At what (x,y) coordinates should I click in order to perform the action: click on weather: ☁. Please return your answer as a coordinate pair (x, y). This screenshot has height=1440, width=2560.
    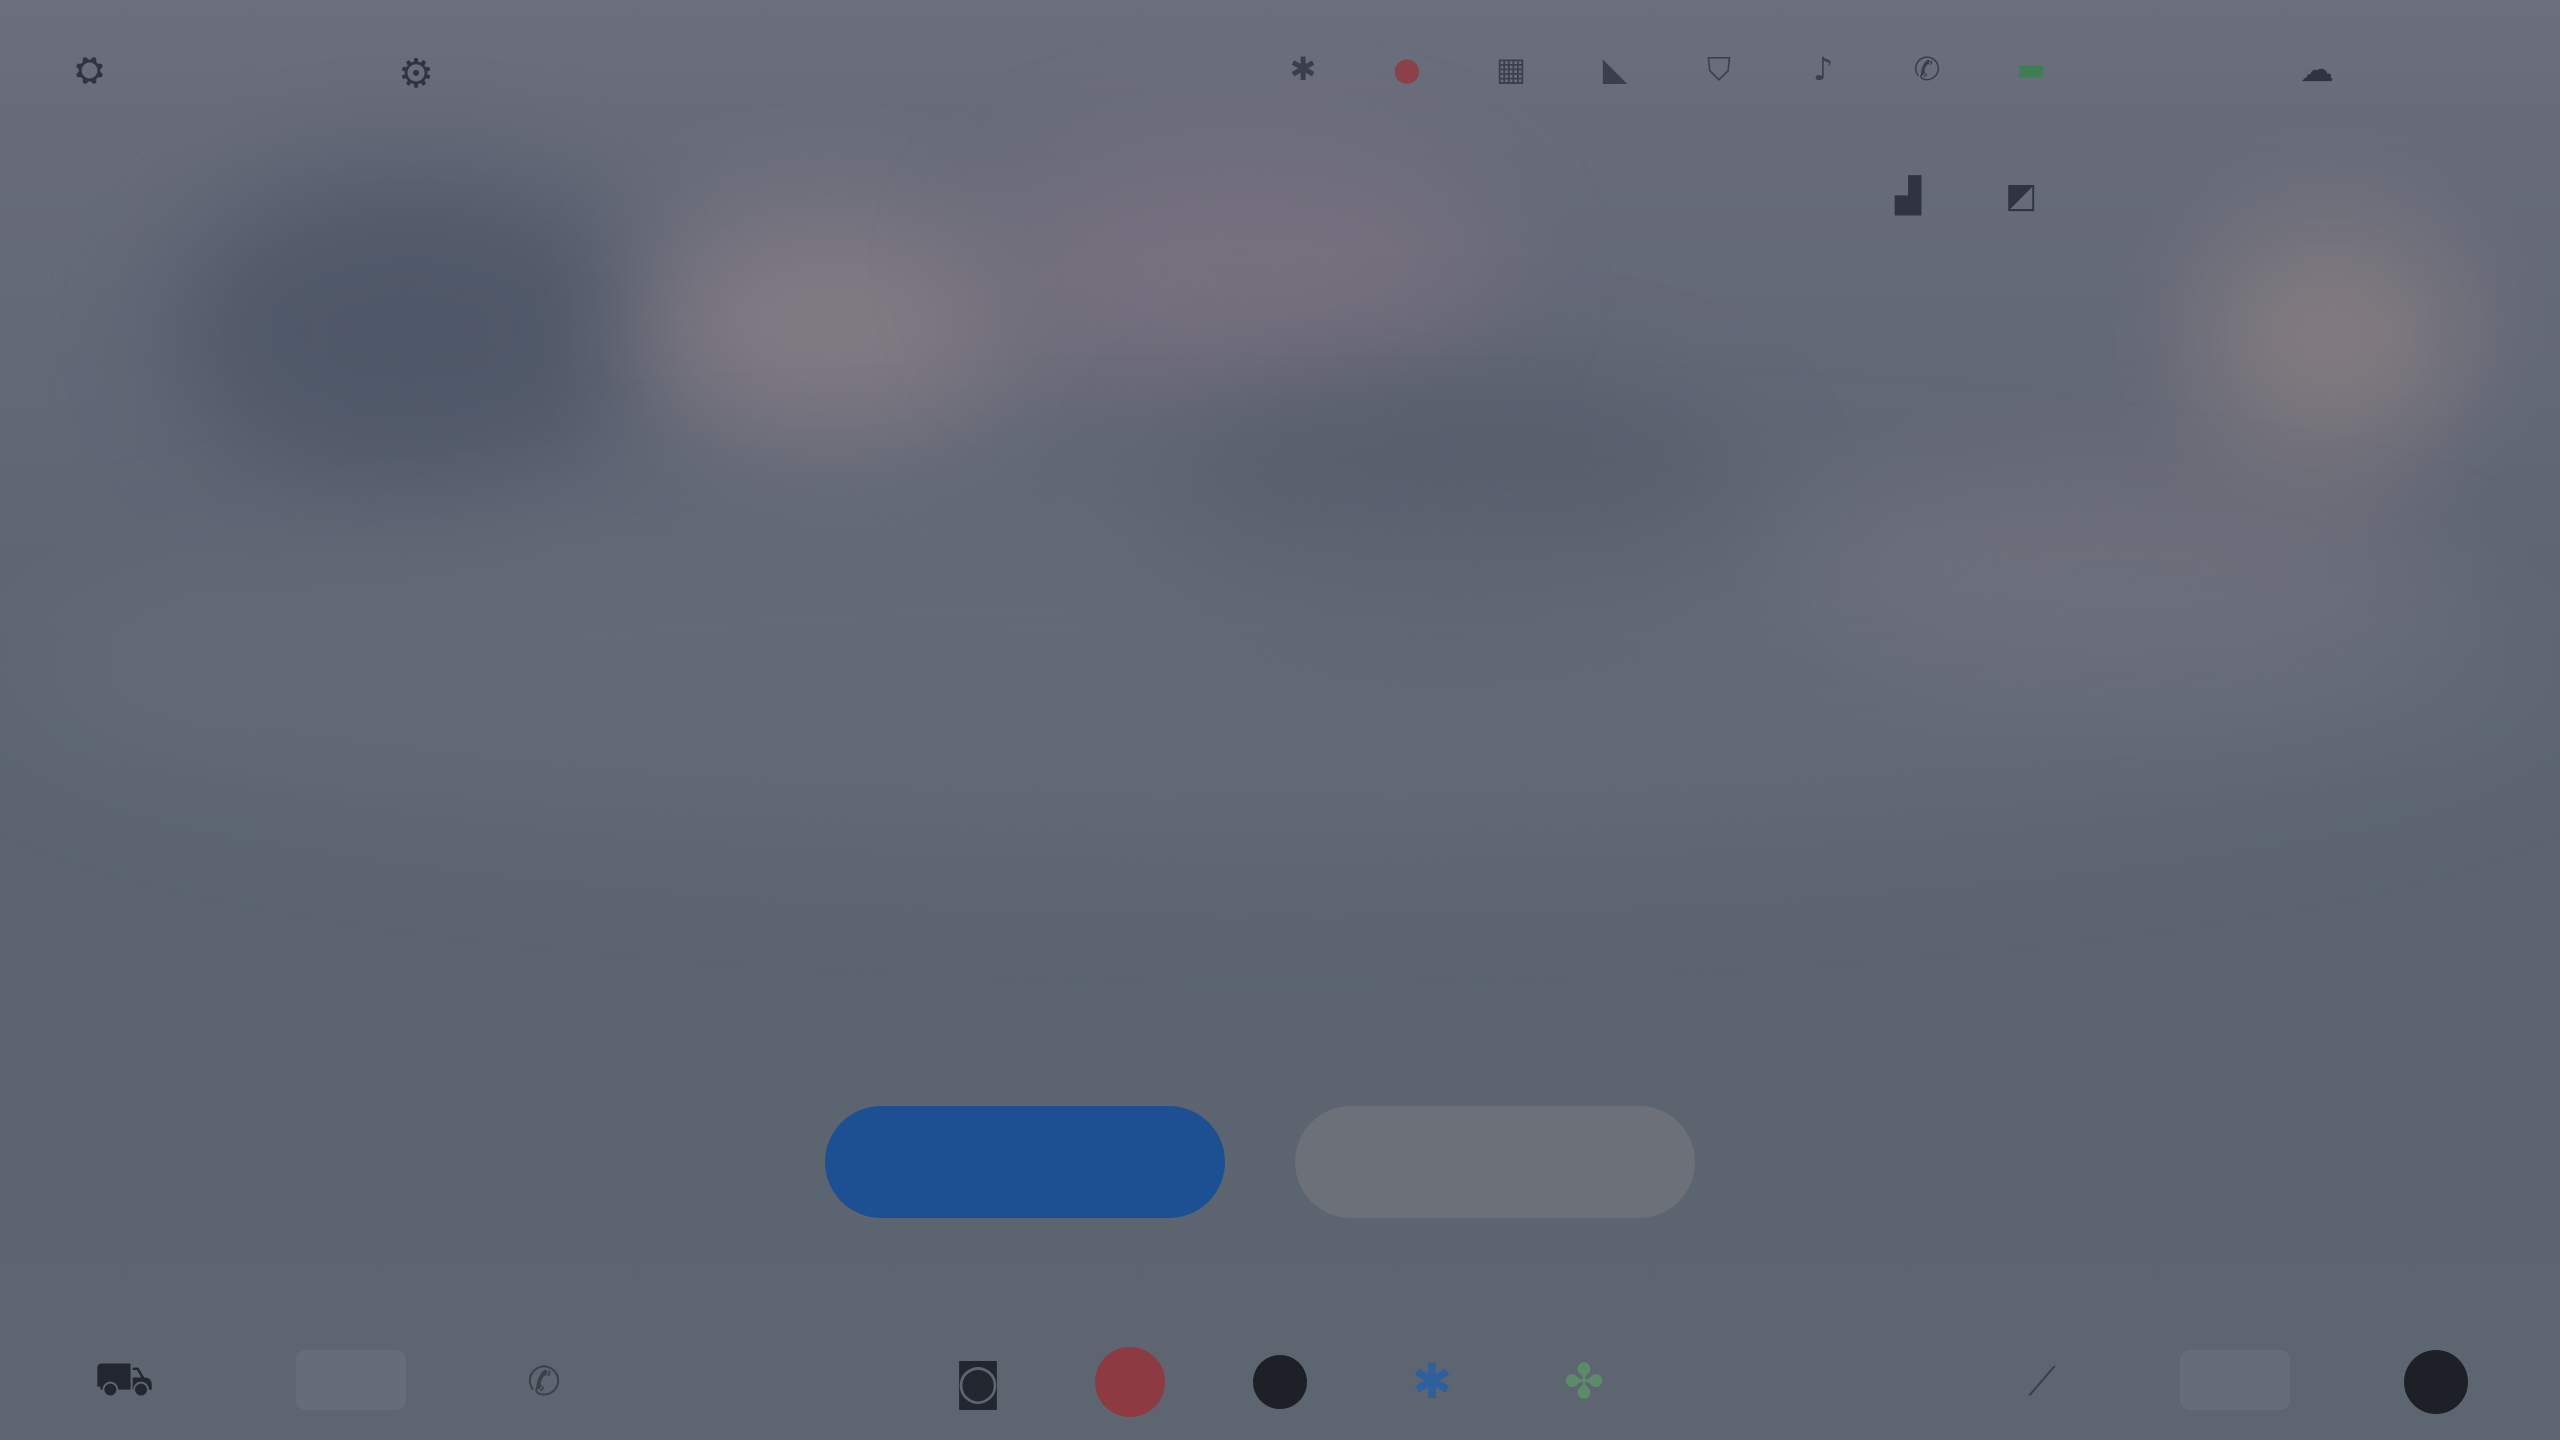
    Looking at the image, I should click on (2322, 70).